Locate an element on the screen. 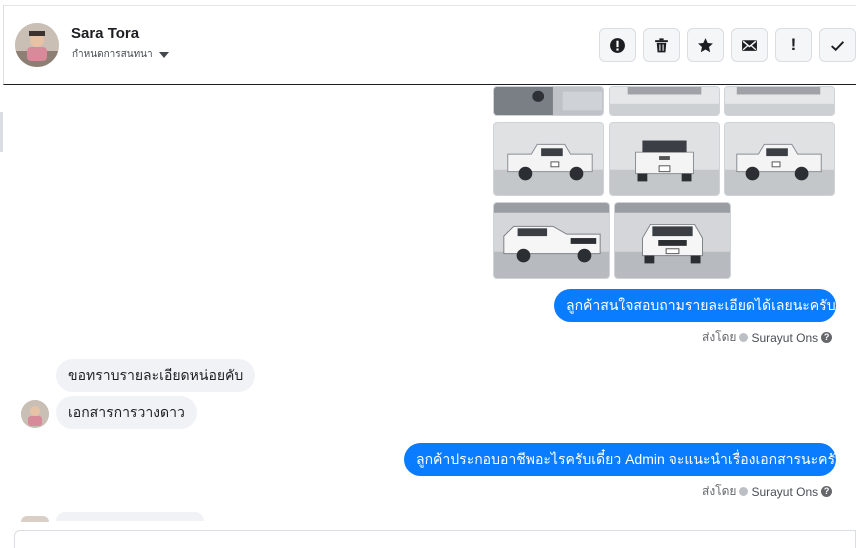  conversation-schedule-dropdown: กำหนดการสนทนา is located at coordinates (120, 54).